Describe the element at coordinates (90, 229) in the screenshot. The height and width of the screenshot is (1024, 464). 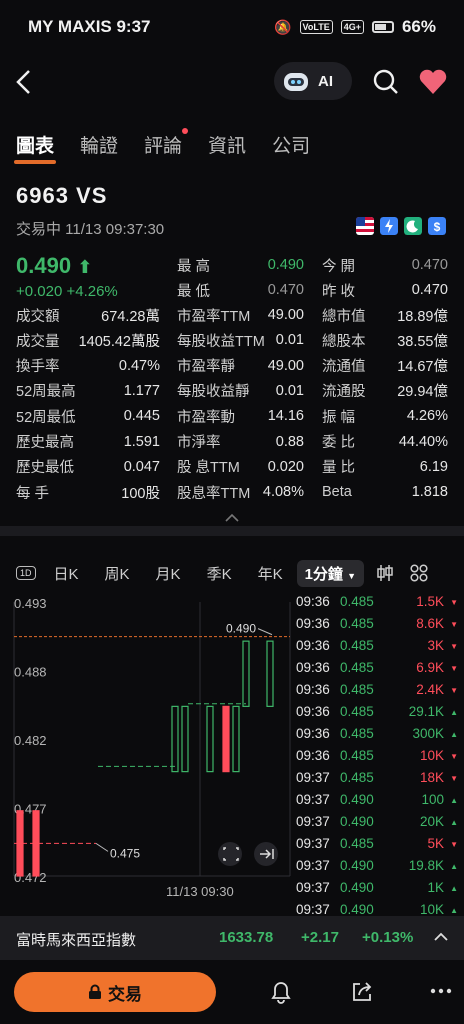
I see `trading-status: 交易中 11/13 09:37:30` at that location.